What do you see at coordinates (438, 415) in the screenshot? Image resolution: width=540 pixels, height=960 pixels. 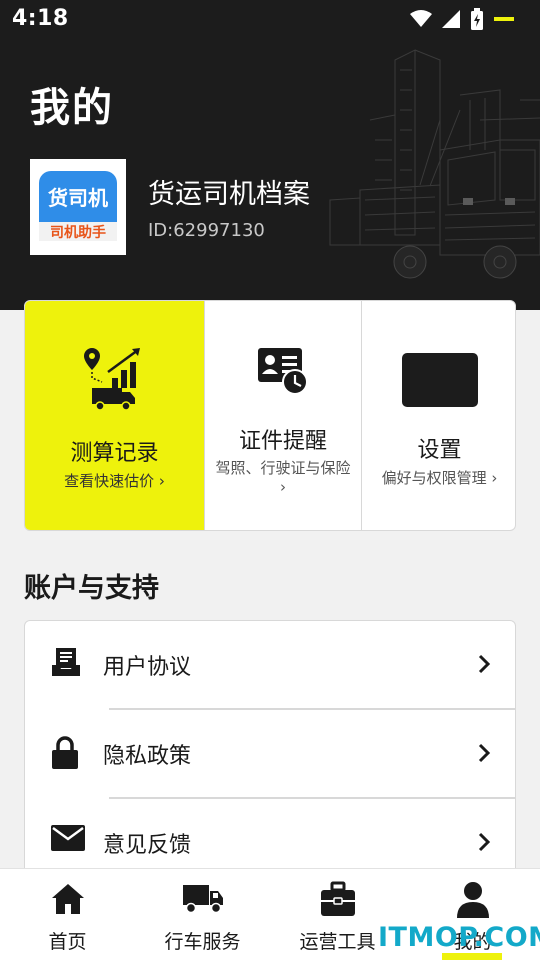 I see `card-settings: 设置 偏好与权限管理 ›` at bounding box center [438, 415].